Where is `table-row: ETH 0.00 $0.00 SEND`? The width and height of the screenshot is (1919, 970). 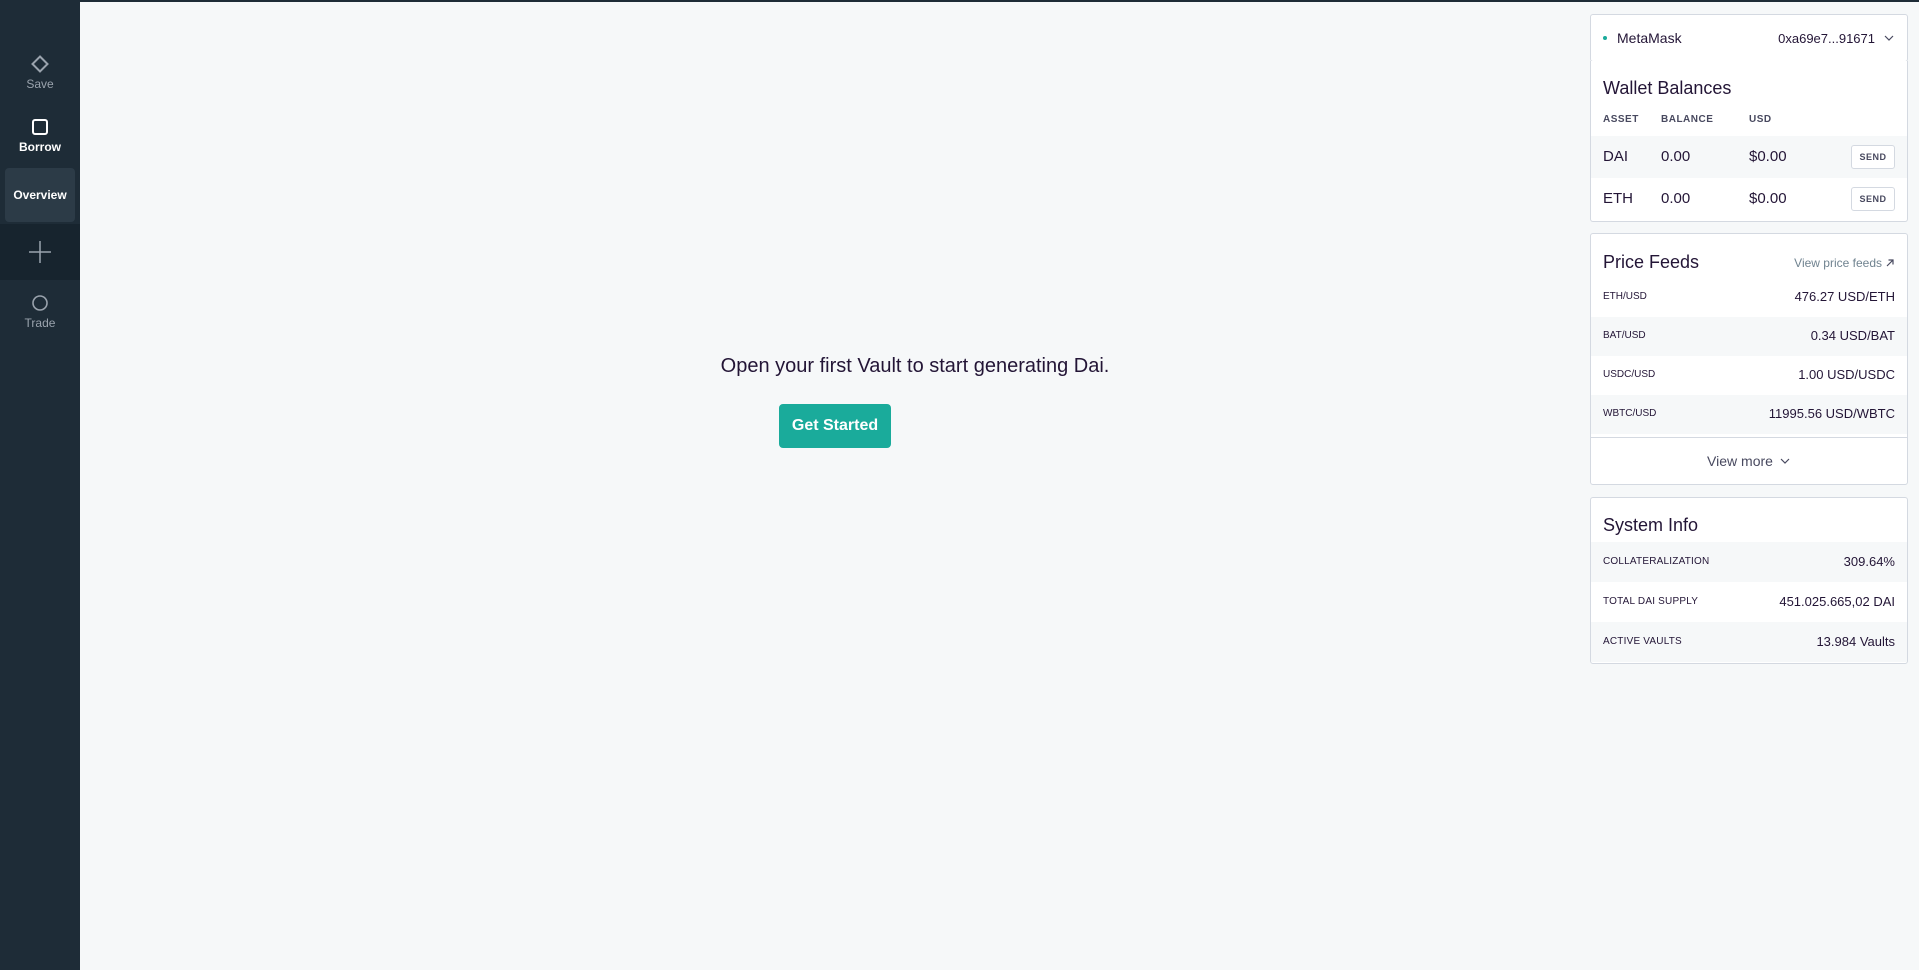 table-row: ETH 0.00 $0.00 SEND is located at coordinates (1749, 199).